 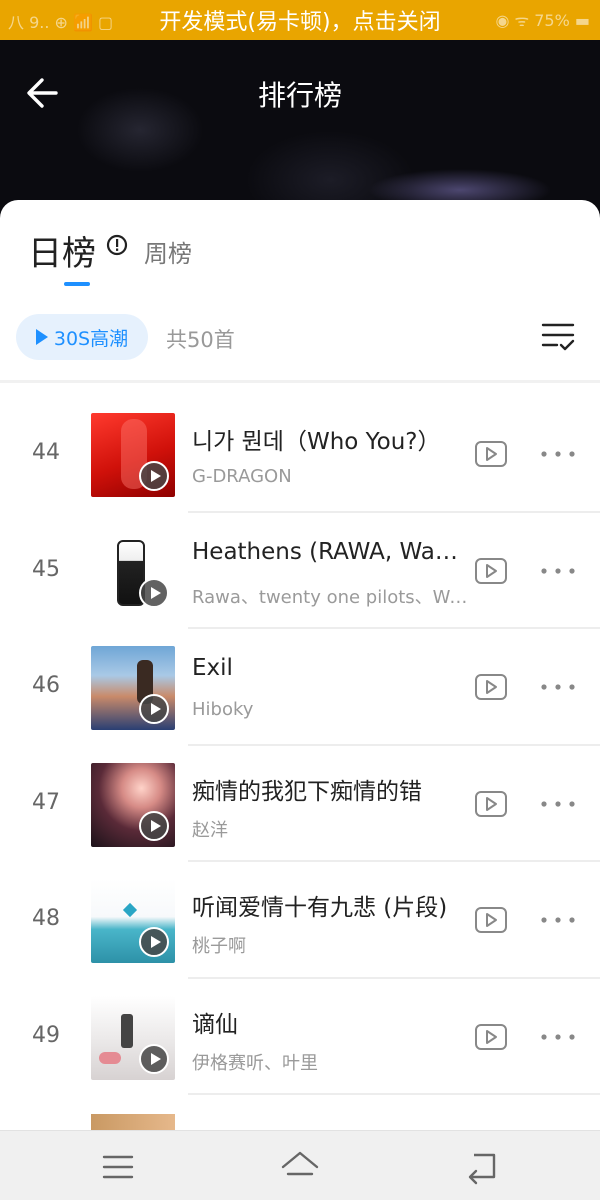 I want to click on home-icon, so click(x=300, y=1167).